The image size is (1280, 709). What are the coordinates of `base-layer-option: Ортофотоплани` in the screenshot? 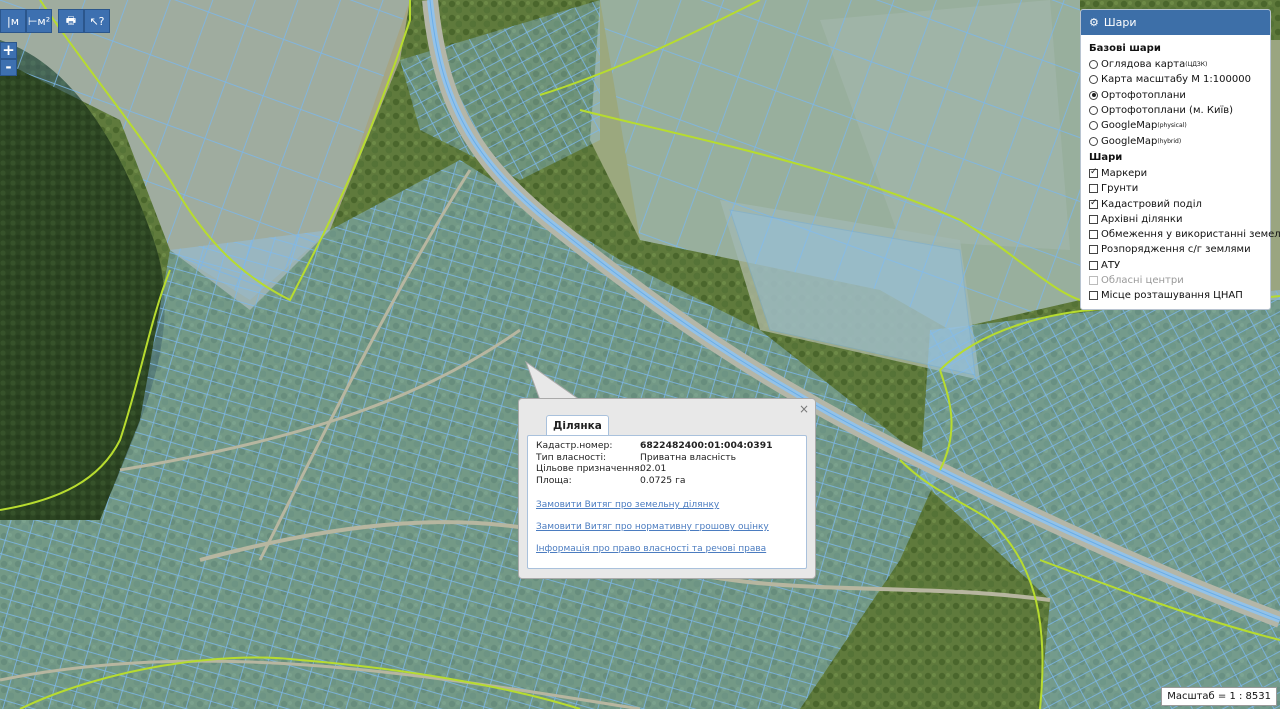 It's located at (1175, 95).